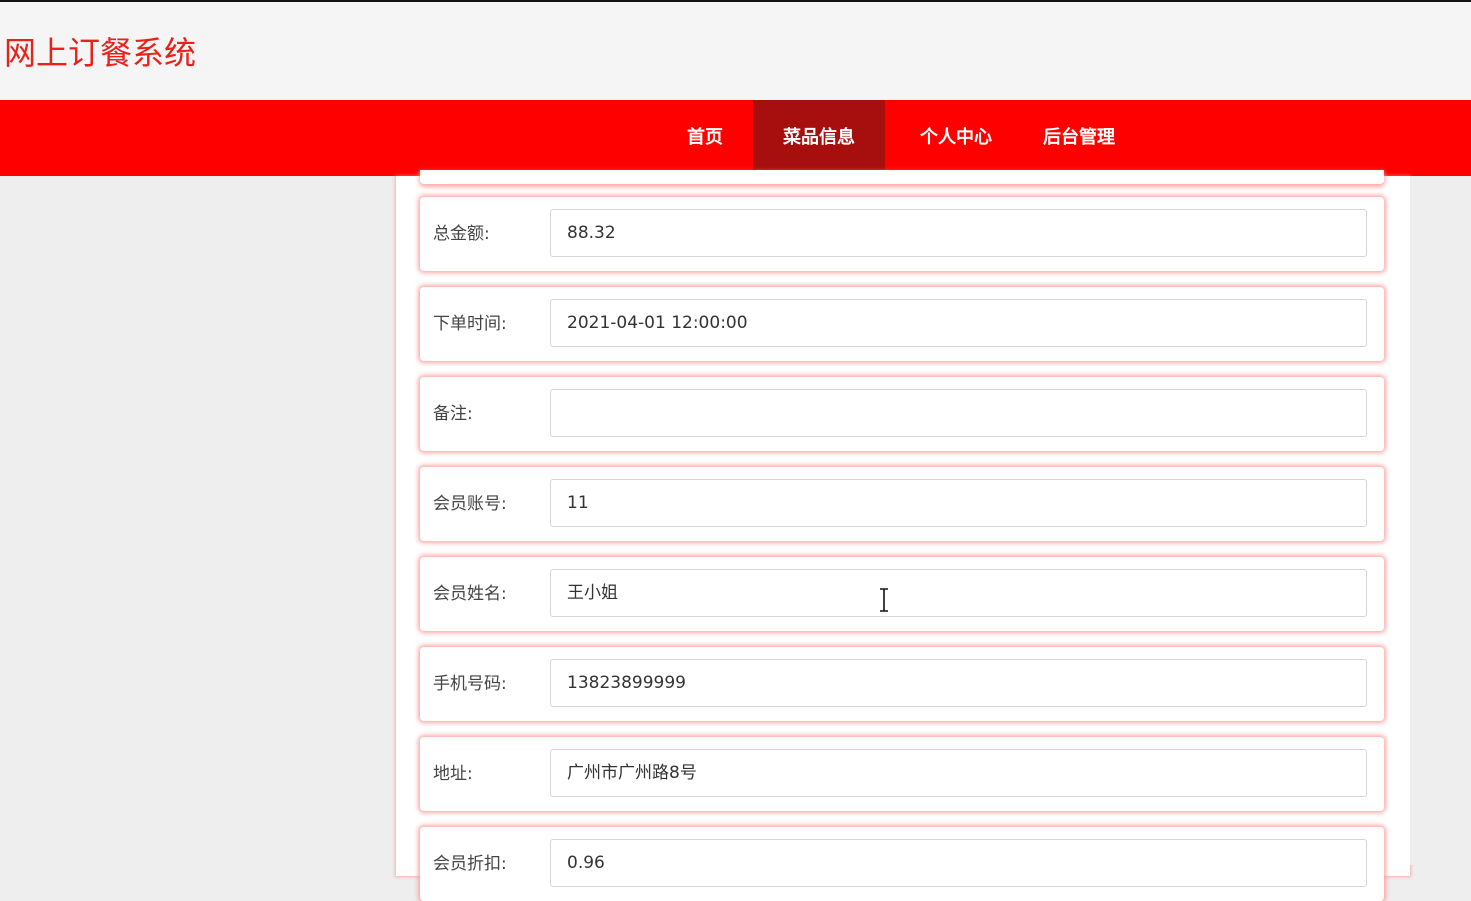 The height and width of the screenshot is (901, 1471). What do you see at coordinates (470, 594) in the screenshot?
I see `member-name-label: 会员姓名:` at bounding box center [470, 594].